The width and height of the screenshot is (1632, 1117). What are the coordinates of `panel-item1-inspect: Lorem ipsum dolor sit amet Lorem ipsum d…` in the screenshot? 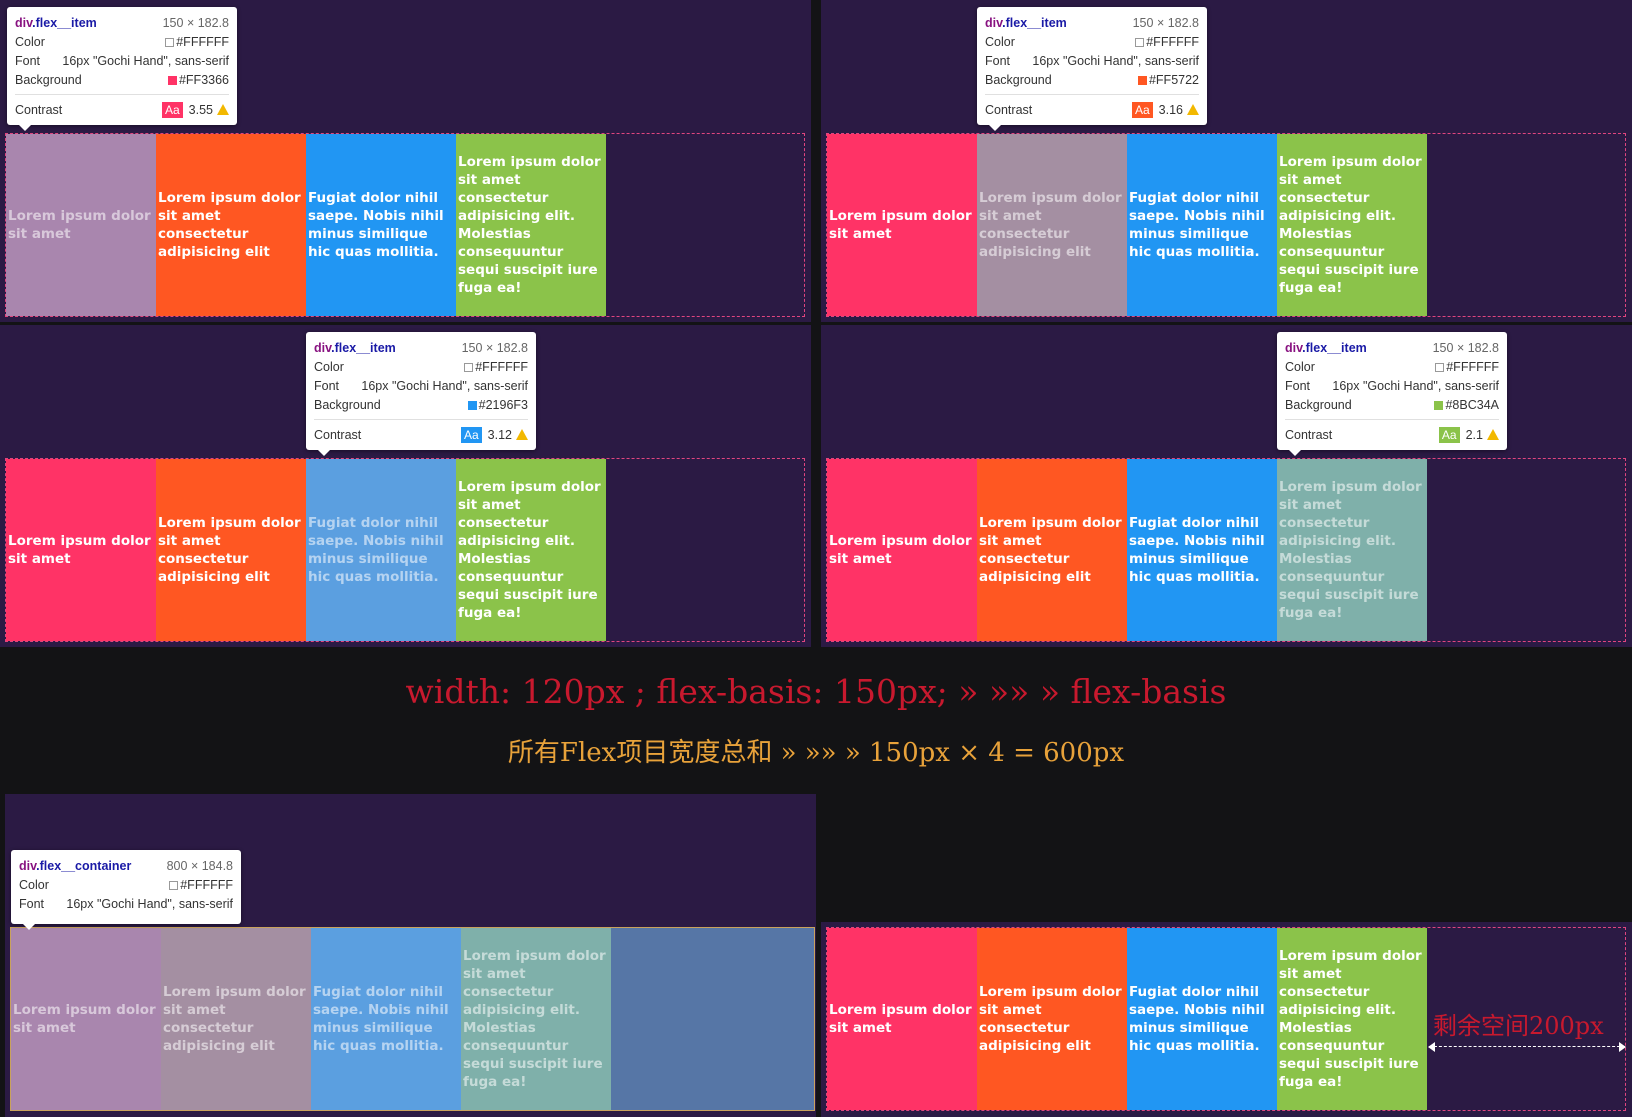 It's located at (405, 161).